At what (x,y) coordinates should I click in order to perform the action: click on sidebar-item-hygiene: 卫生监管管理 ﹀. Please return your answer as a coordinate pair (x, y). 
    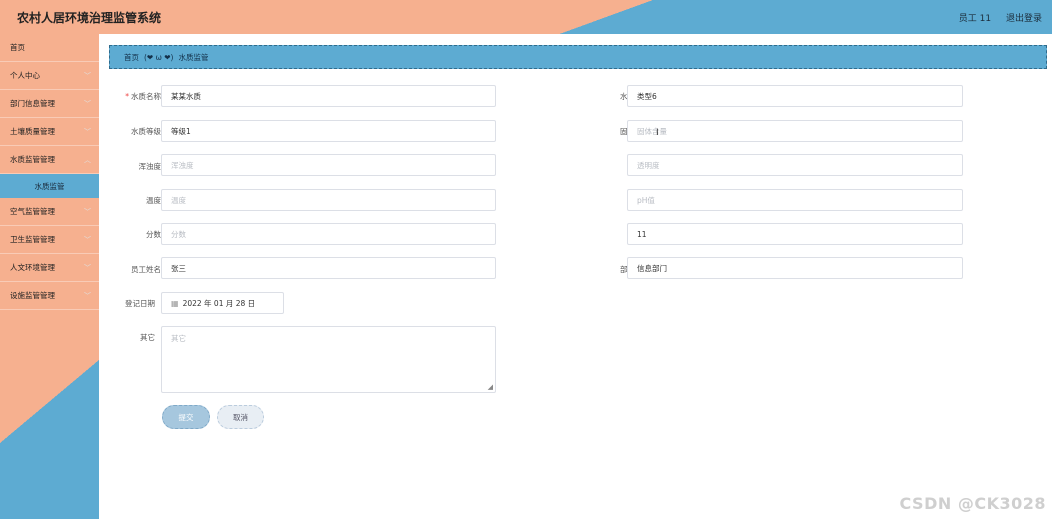
    Looking at the image, I should click on (49, 240).